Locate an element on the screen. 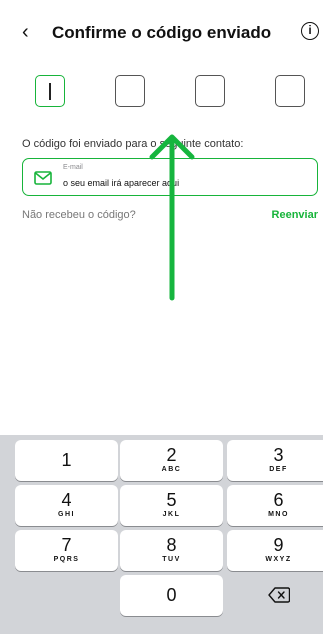 This screenshot has height=634, width=323. backspace-icon is located at coordinates (278, 595).